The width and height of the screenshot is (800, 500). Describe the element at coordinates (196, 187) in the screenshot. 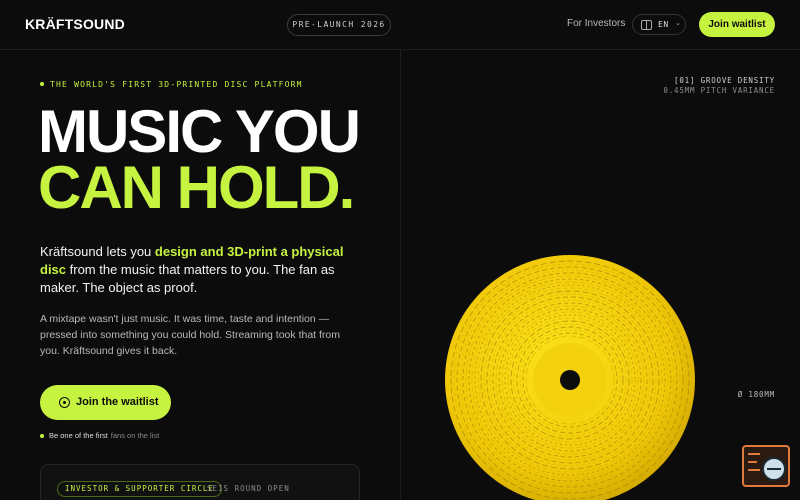

I see `headline-line-2: CAN HOLD.` at that location.